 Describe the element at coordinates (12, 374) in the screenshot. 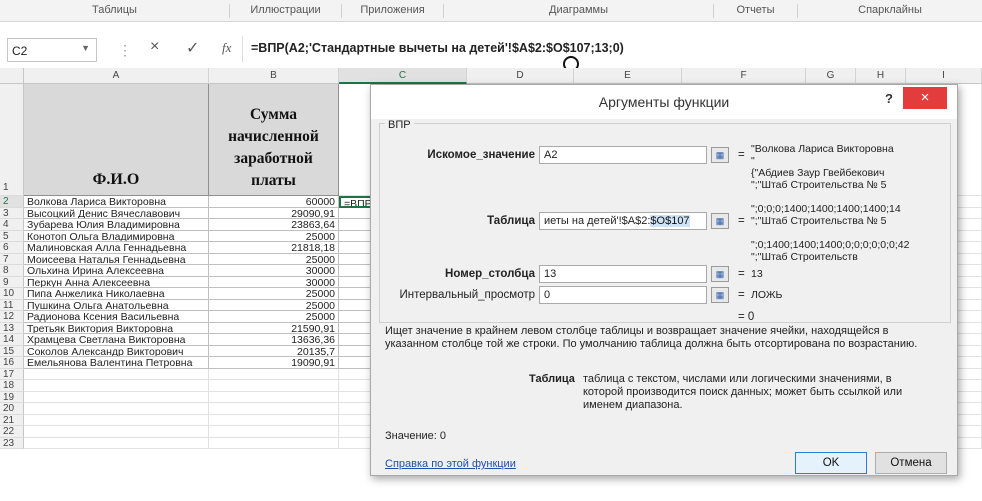

I see `row-header: 17` at that location.